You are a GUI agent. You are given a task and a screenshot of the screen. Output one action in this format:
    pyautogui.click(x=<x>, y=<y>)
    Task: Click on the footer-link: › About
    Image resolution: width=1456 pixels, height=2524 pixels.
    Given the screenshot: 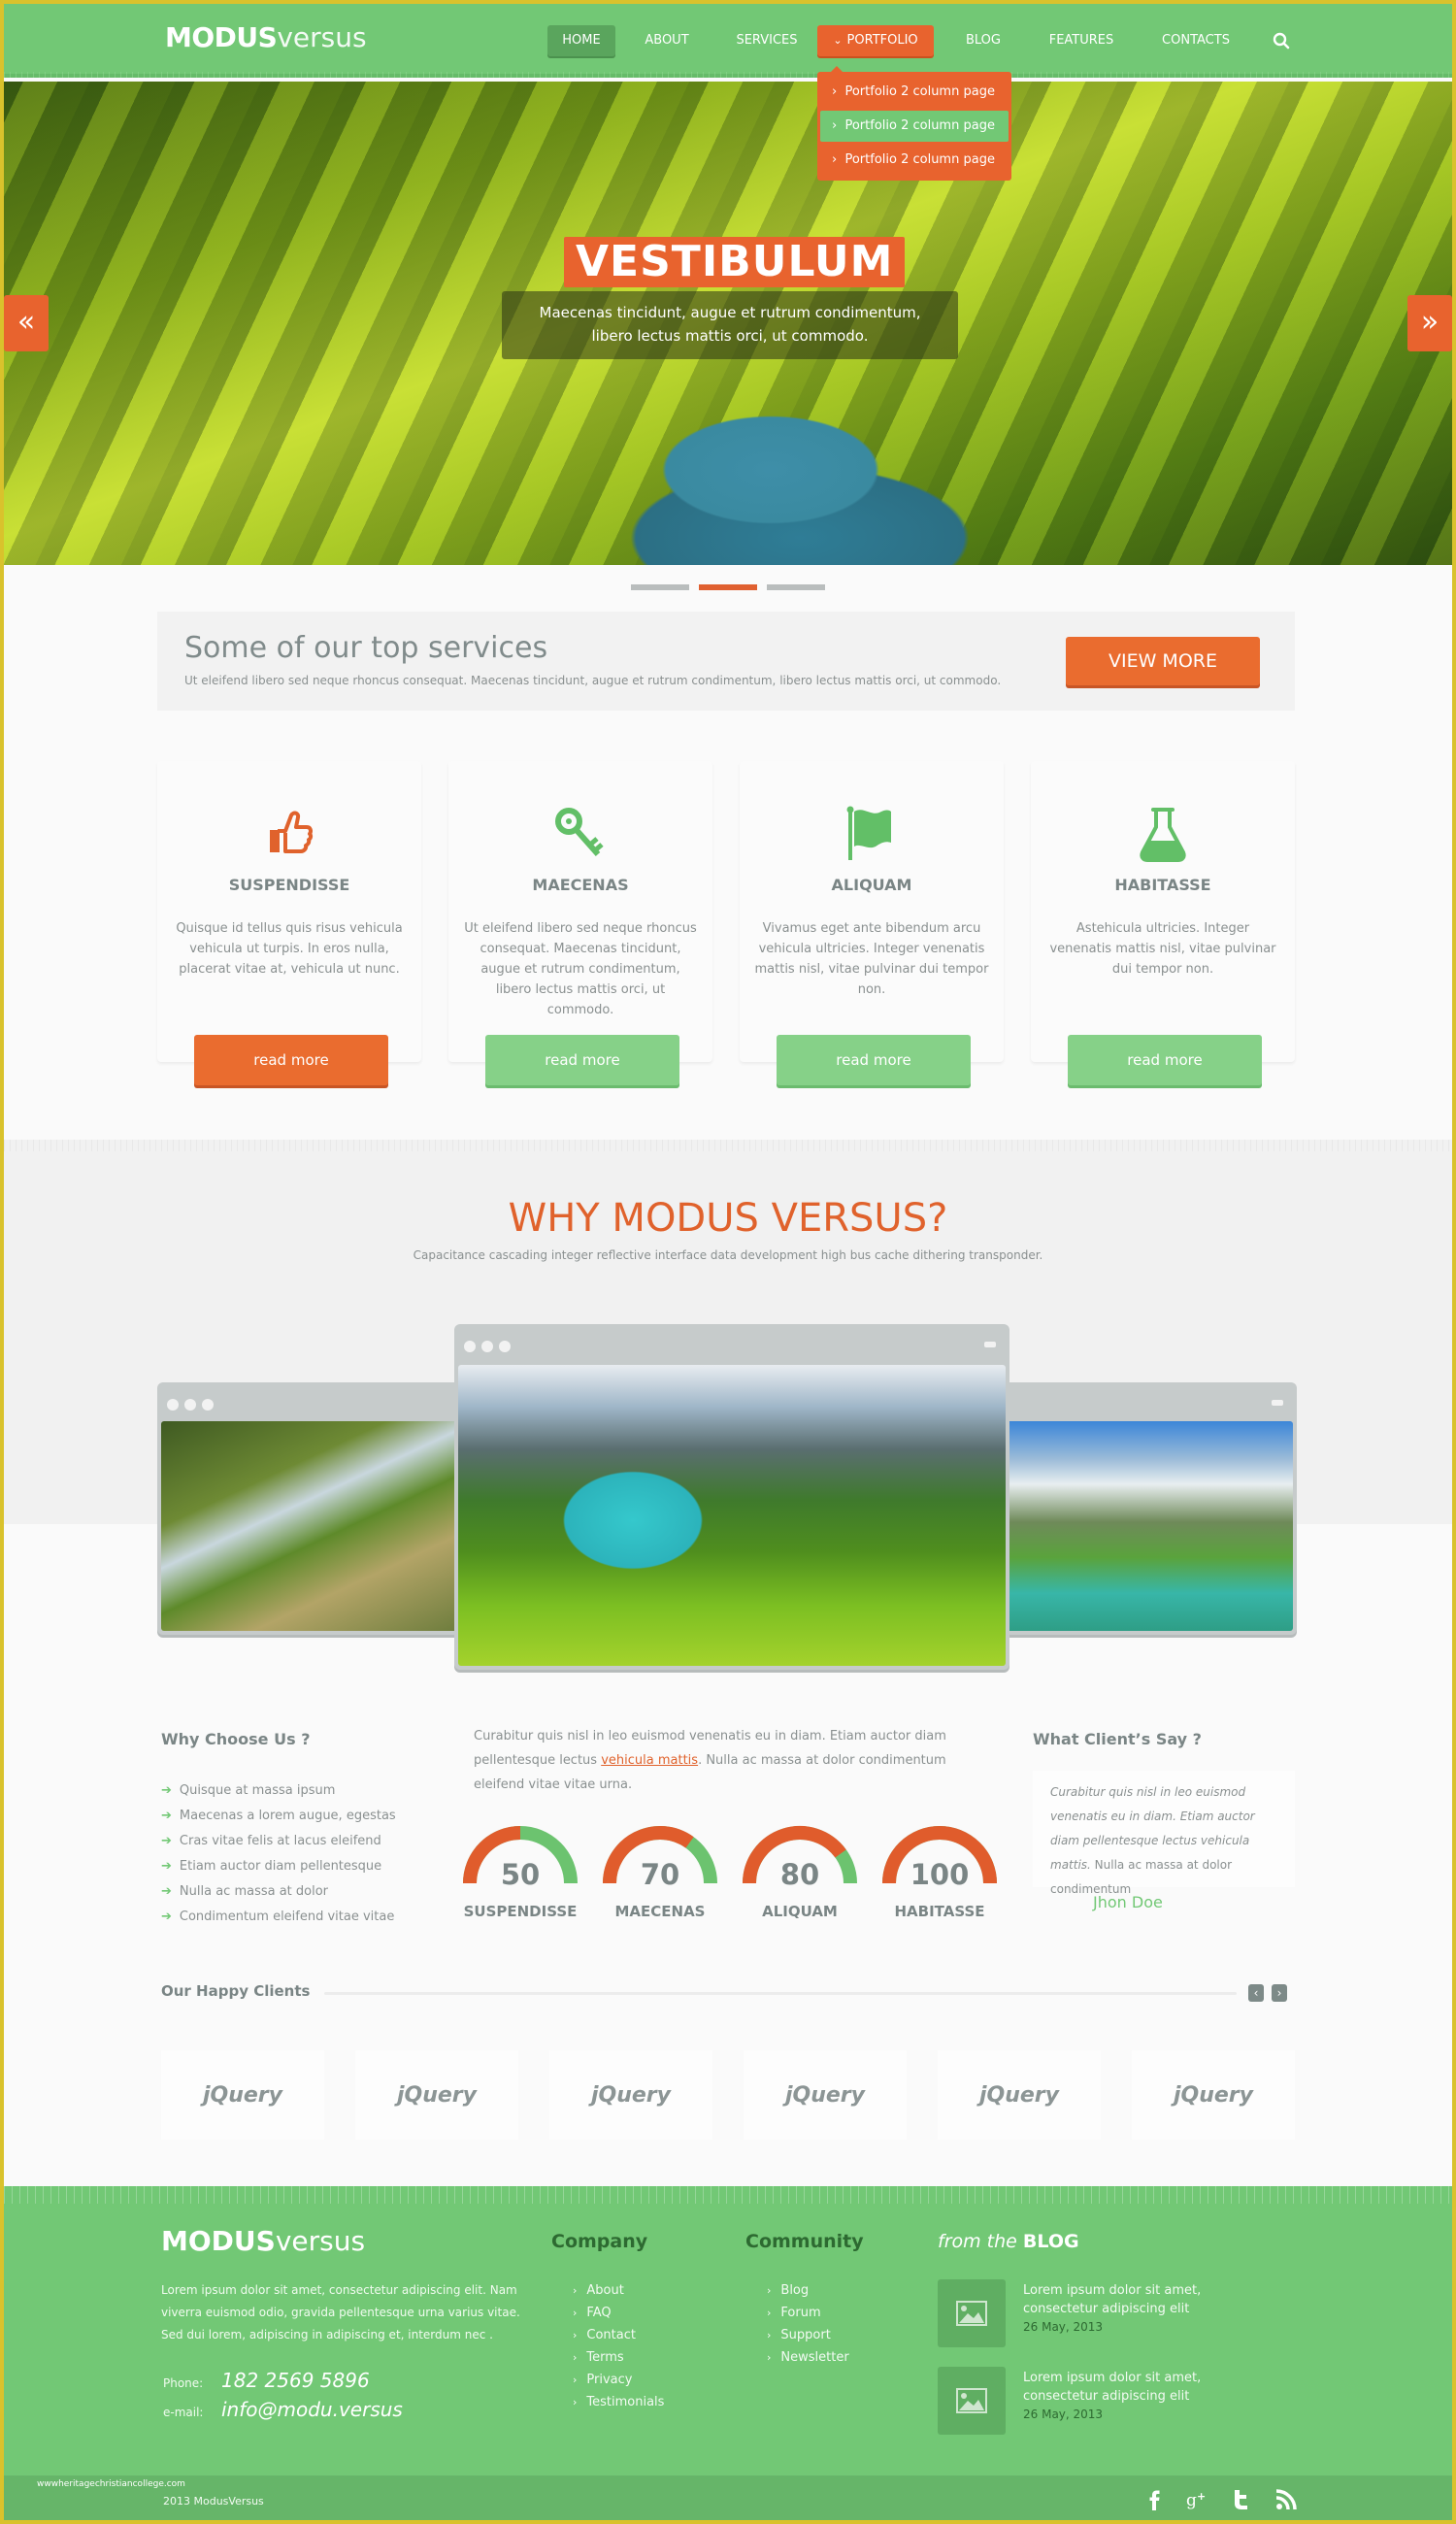 What is the action you would take?
    pyautogui.click(x=618, y=2290)
    